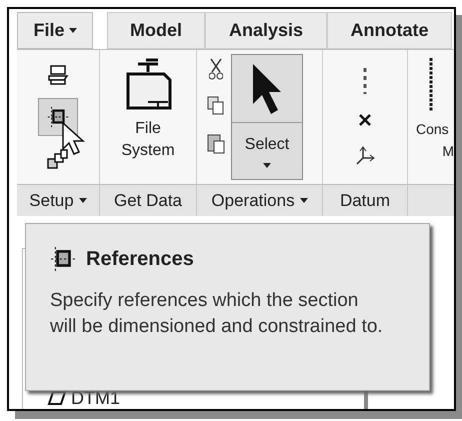  What do you see at coordinates (431, 85) in the screenshot?
I see `dashed-line-icon` at bounding box center [431, 85].